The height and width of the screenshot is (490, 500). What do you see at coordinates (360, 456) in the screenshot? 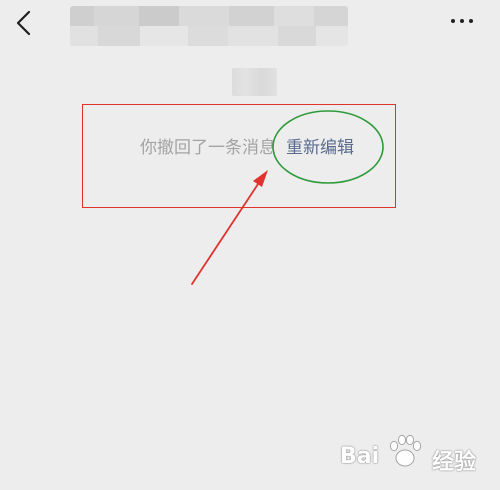
I see `watermark-brand: Bai` at bounding box center [360, 456].